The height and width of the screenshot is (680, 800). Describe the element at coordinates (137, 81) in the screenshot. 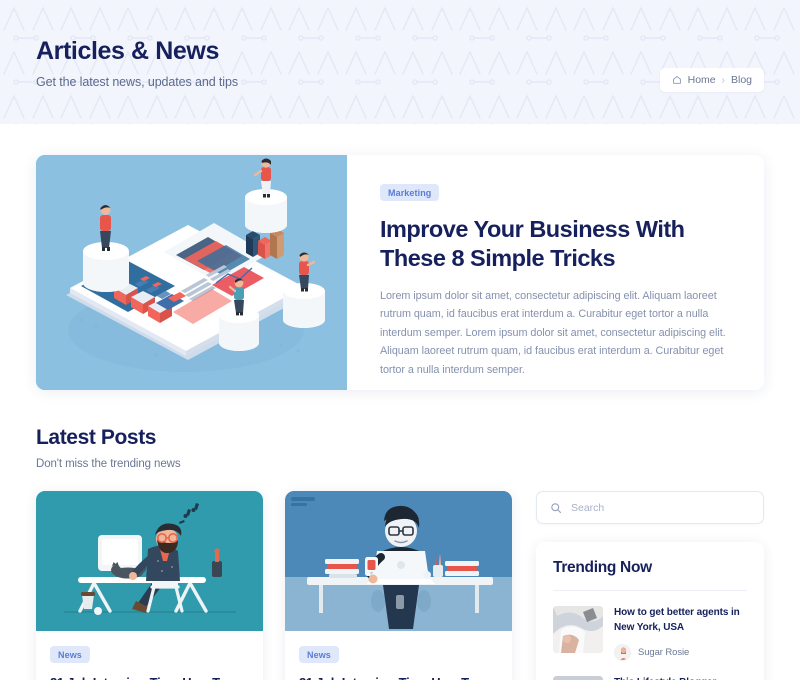

I see `page-subtitle: Get the latest news, updates and tips` at that location.